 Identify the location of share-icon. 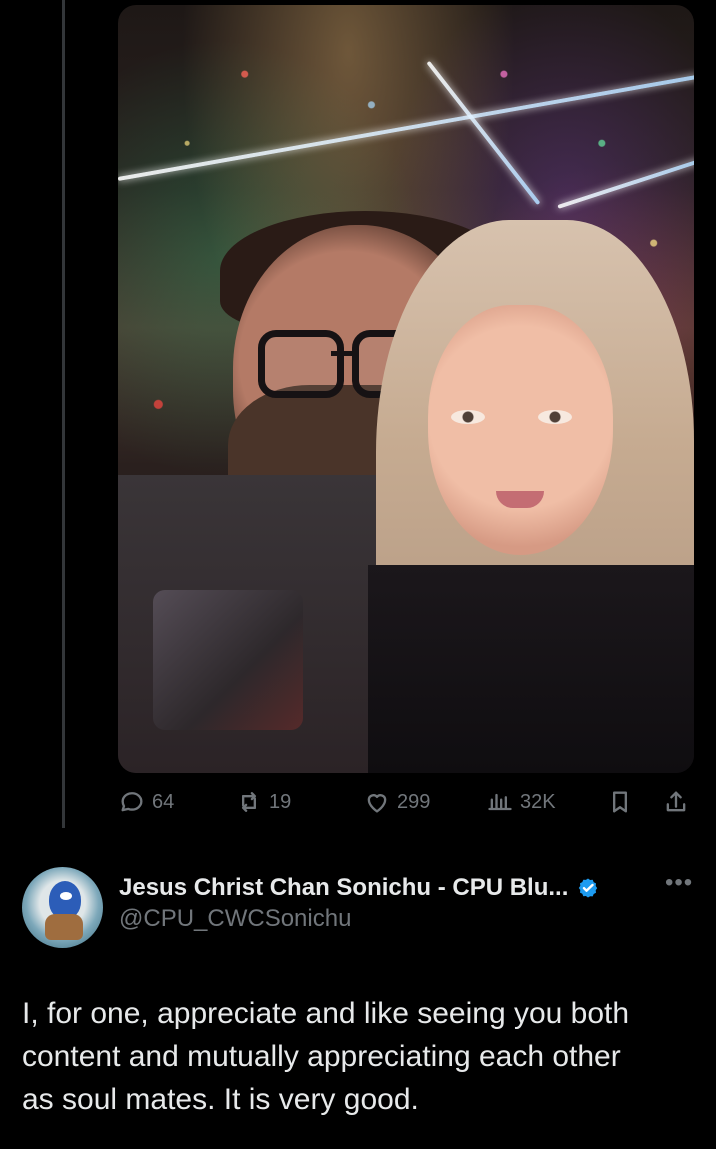
(676, 801).